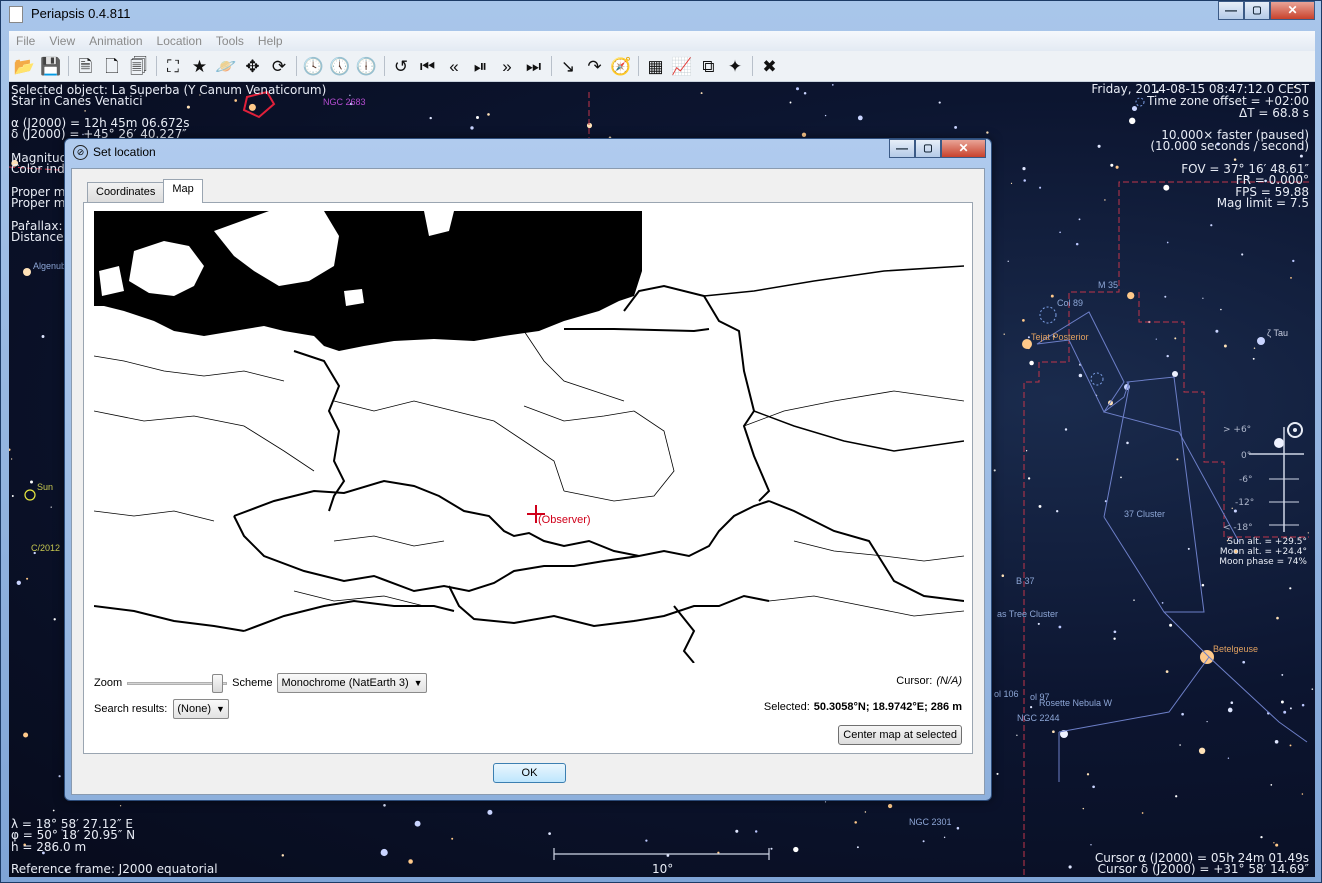 The image size is (1322, 883). What do you see at coordinates (50, 266) in the screenshot?
I see `sky-label-algenubi: Algenubi` at bounding box center [50, 266].